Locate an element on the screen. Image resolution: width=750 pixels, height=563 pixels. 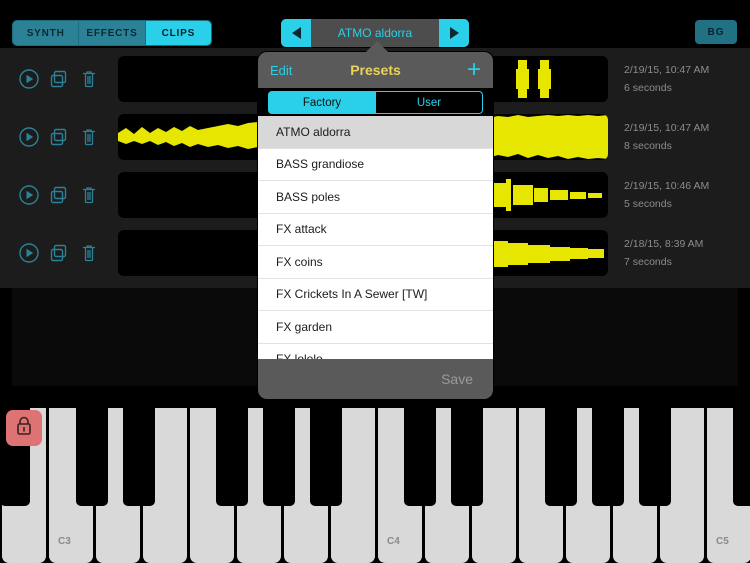
save-button: Save is located at coordinates (457, 379).